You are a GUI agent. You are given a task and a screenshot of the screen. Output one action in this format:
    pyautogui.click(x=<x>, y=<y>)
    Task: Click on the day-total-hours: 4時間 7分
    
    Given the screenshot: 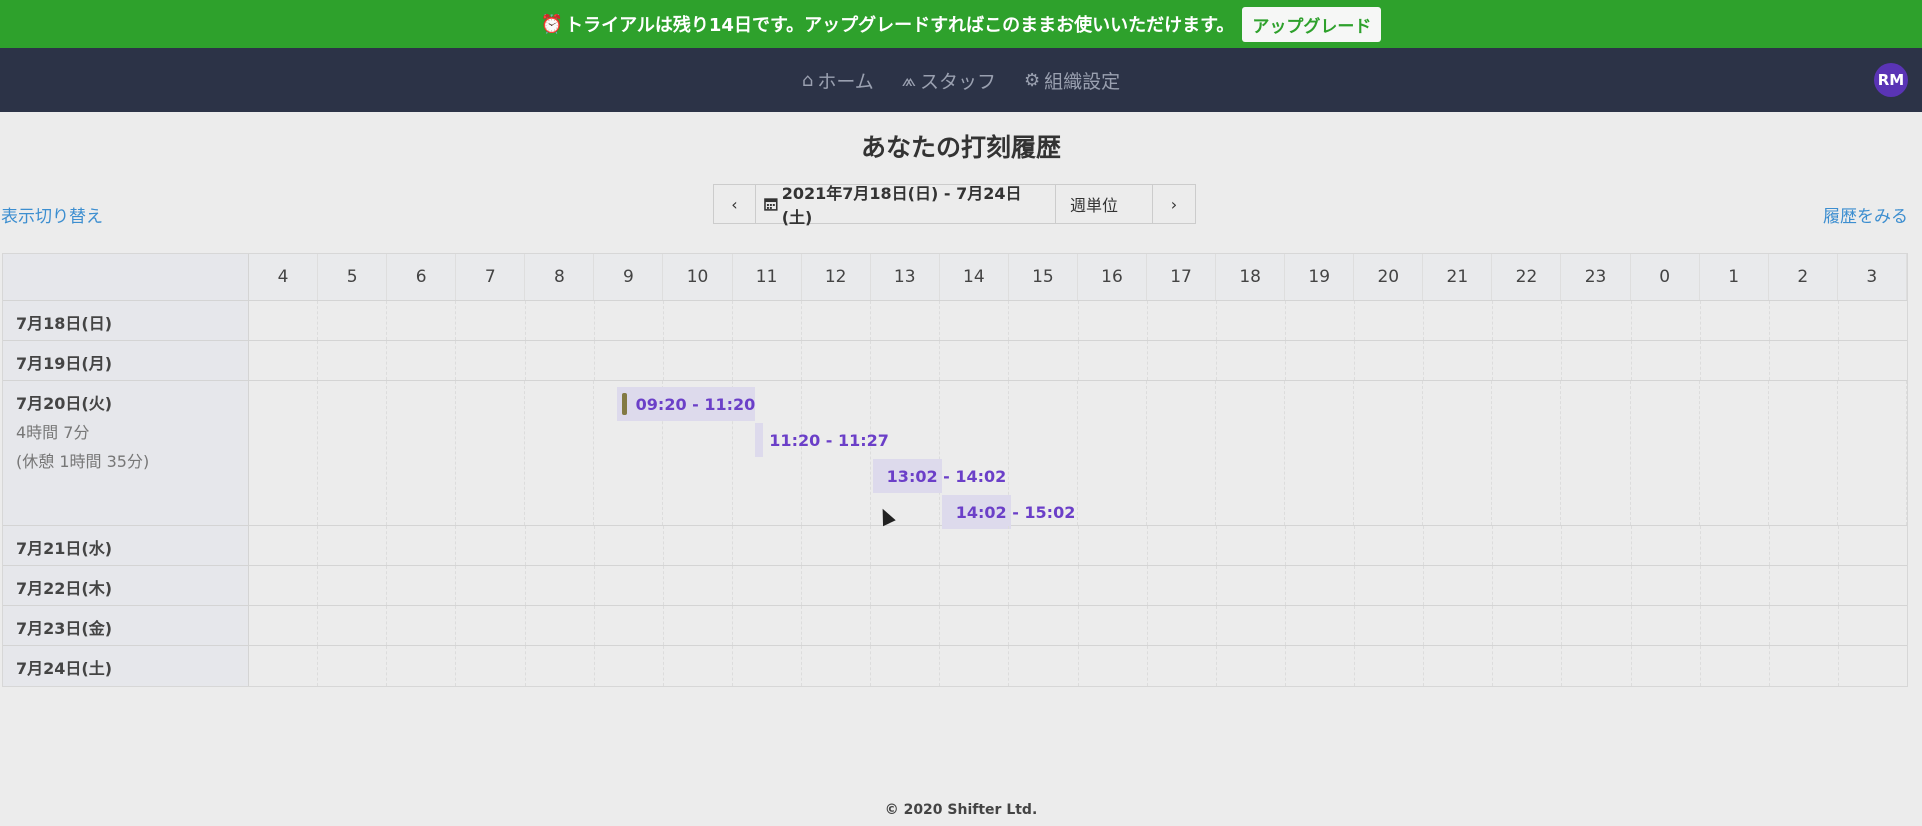 What is the action you would take?
    pyautogui.click(x=53, y=432)
    